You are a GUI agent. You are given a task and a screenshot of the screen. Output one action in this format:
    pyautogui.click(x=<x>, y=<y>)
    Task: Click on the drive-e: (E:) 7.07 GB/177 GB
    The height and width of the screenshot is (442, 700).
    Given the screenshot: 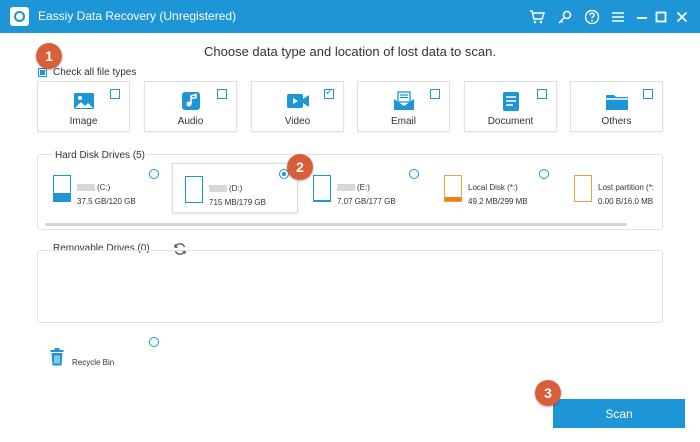 What is the action you would take?
    pyautogui.click(x=364, y=188)
    